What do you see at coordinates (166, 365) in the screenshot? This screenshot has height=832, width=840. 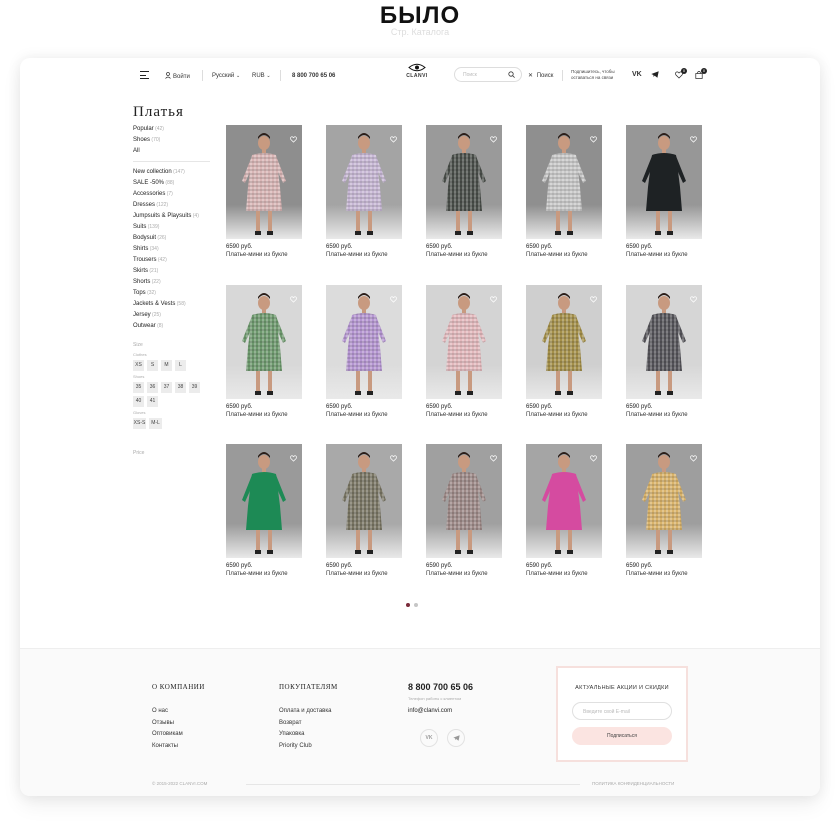 I see `size-option: M` at bounding box center [166, 365].